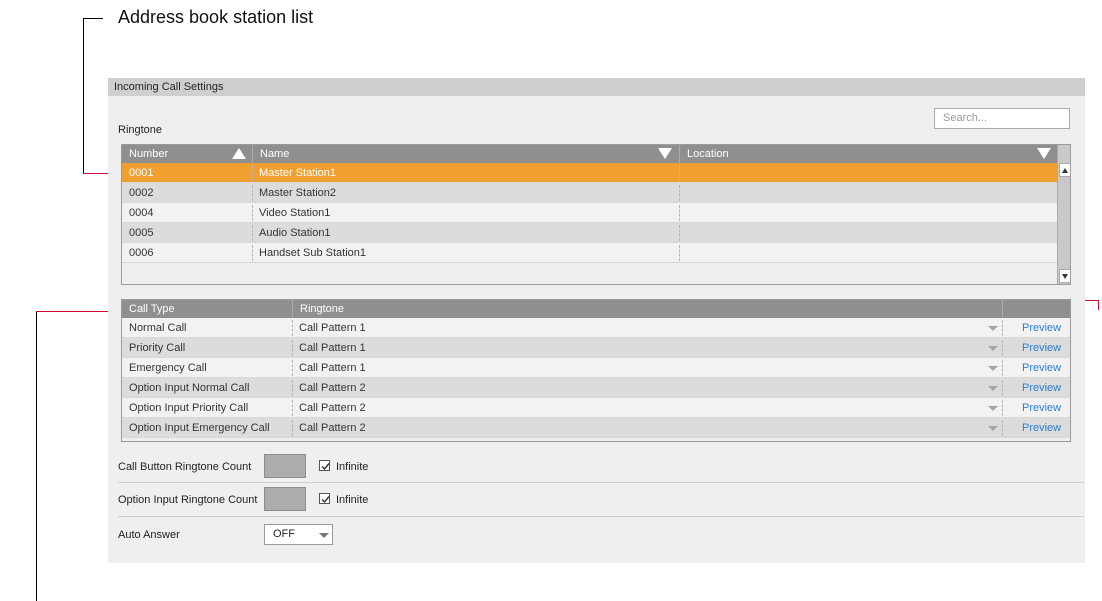 The image size is (1102, 601). I want to click on auto-answer-label: Auto Answer, so click(149, 535).